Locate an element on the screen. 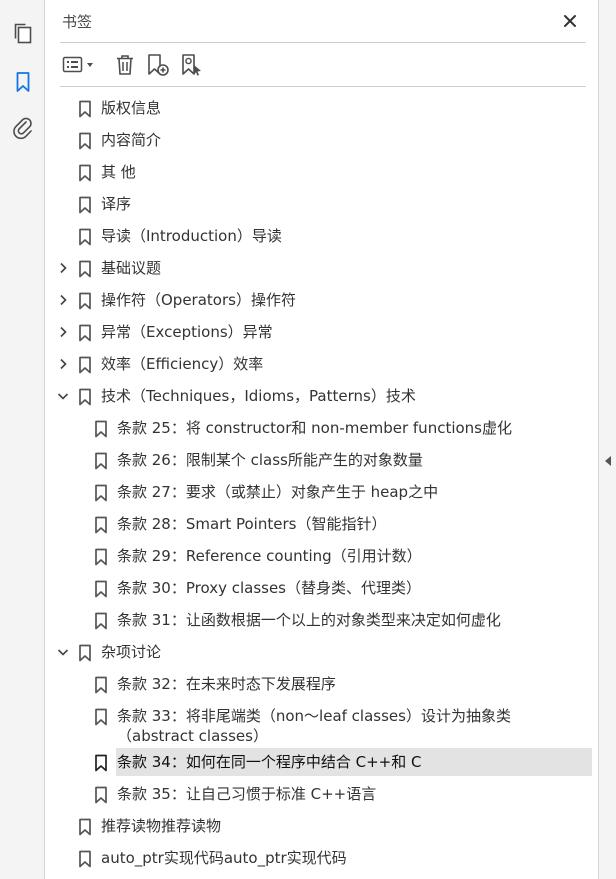 The height and width of the screenshot is (879, 616). bookmark-label: 条款 35：让自己习惯于标准 C++语言 is located at coordinates (247, 794).